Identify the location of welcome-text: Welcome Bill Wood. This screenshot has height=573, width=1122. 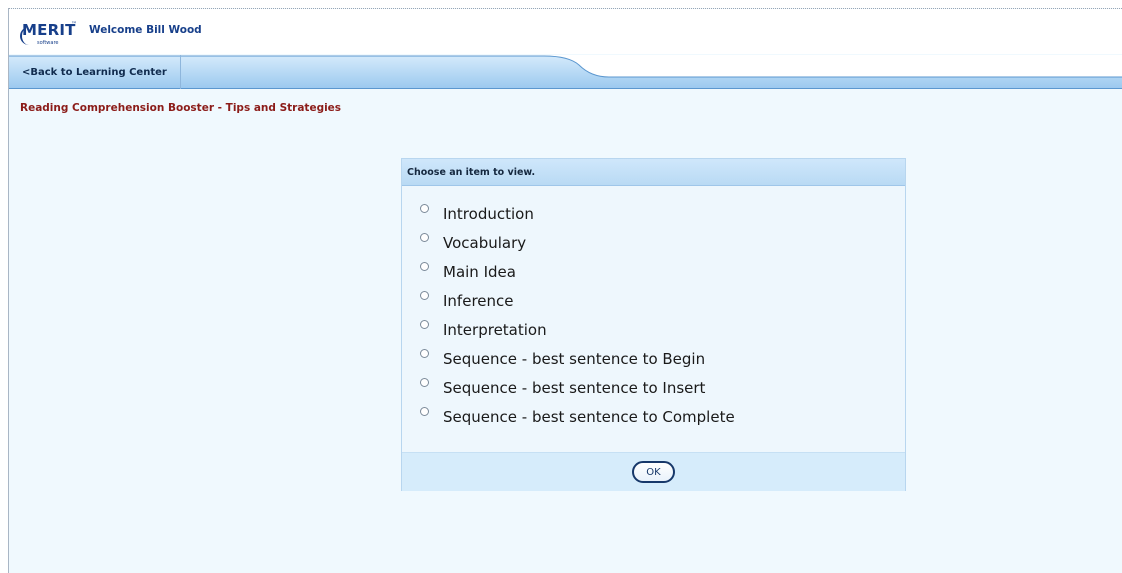
(145, 30).